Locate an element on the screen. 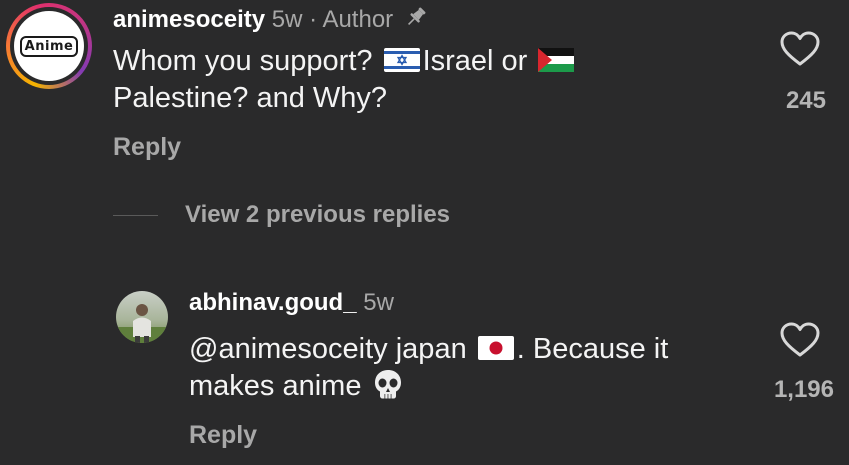 The height and width of the screenshot is (465, 849). avatar: Anime is located at coordinates (49, 46).